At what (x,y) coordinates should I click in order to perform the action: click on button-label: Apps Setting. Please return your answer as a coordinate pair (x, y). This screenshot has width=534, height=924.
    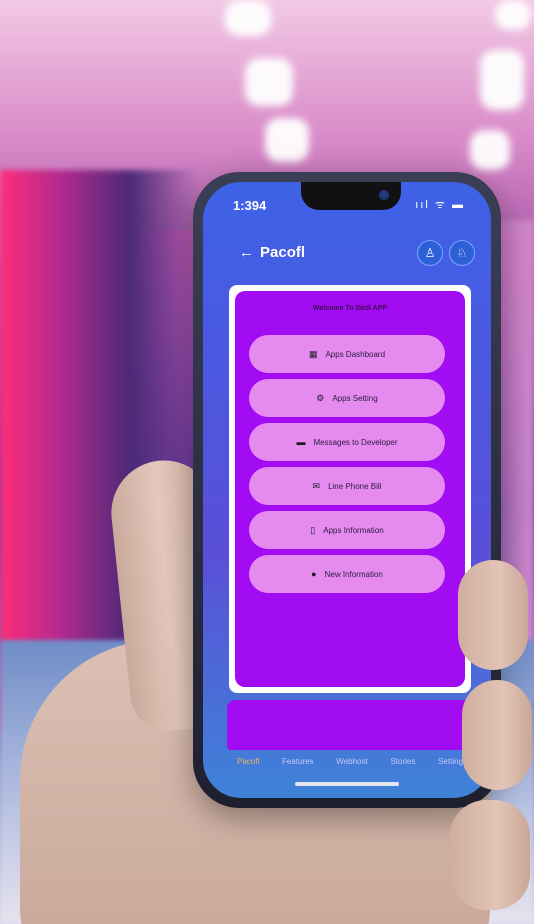
    Looking at the image, I should click on (355, 398).